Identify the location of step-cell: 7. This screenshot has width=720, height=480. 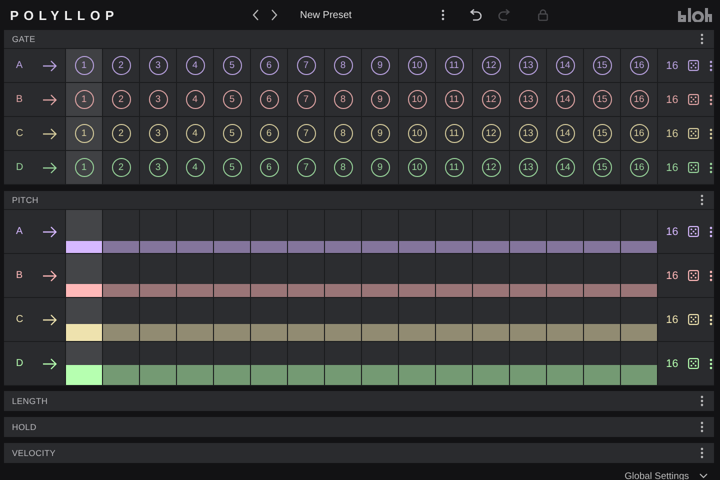
(306, 133).